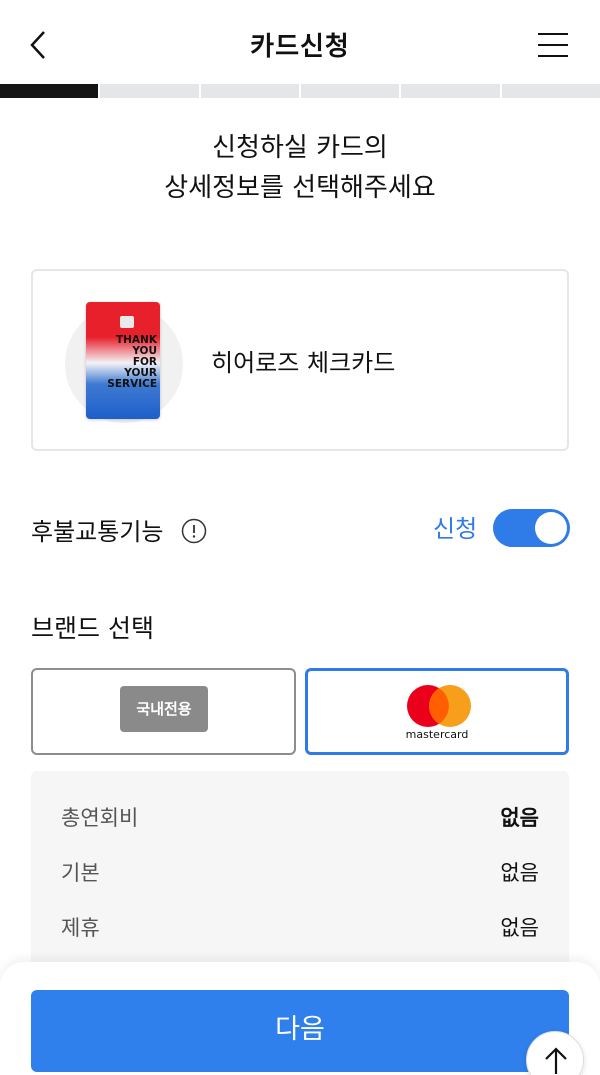 This screenshot has width=600, height=1075. Describe the element at coordinates (92, 628) in the screenshot. I see `brand-section-label: 브랜드 선택` at that location.